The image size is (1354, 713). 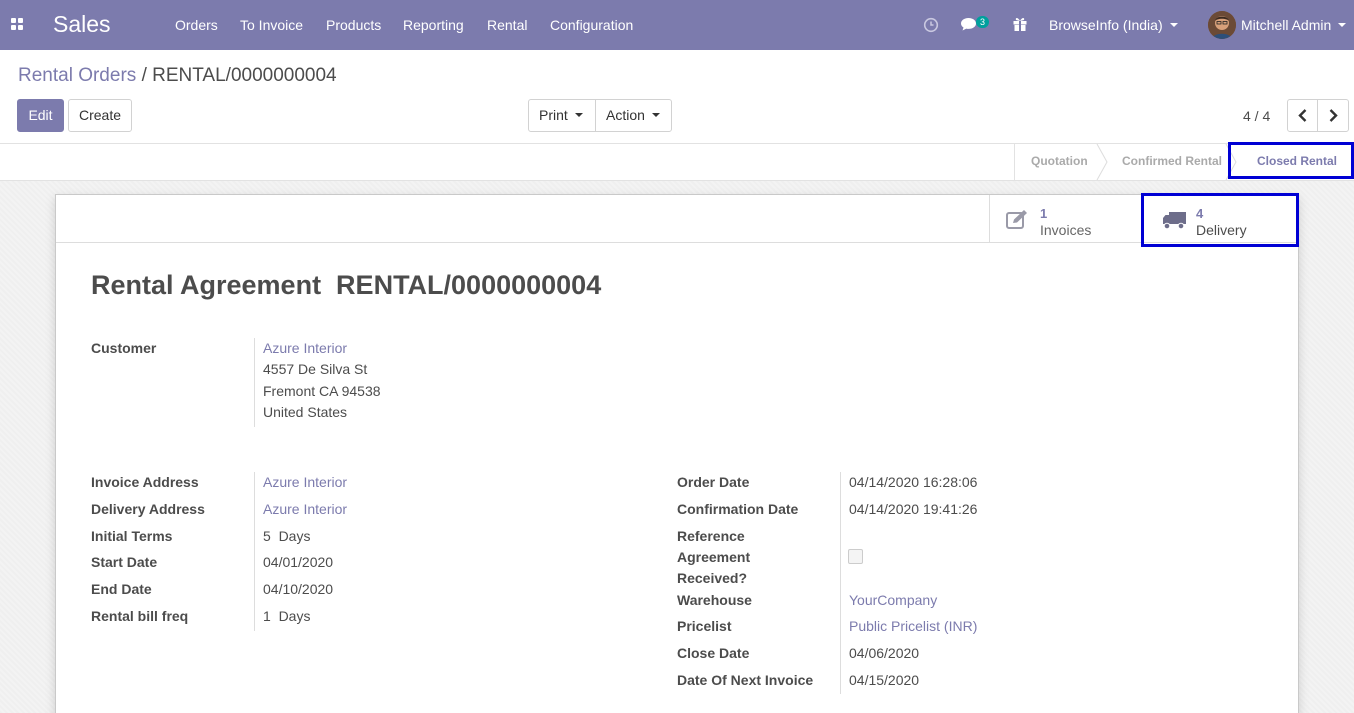 I want to click on start-date-value: 04/01/2020, so click(x=298, y=562).